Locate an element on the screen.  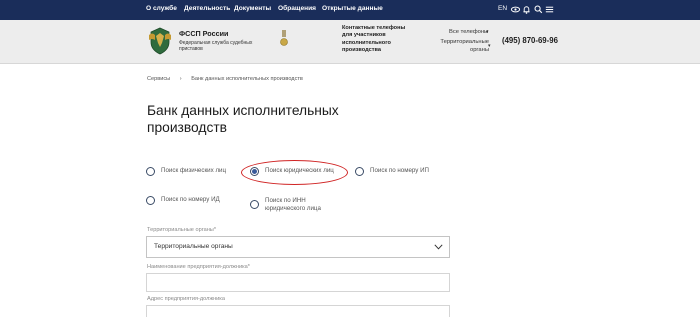
menu-icon is located at coordinates (549, 9).